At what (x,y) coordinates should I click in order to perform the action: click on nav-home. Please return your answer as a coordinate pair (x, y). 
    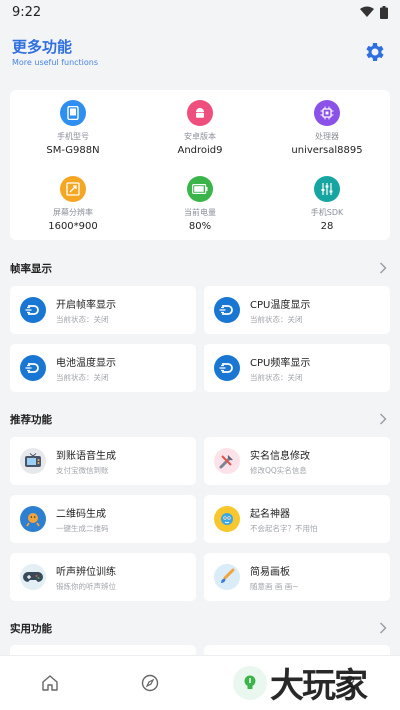
    Looking at the image, I should click on (50, 683).